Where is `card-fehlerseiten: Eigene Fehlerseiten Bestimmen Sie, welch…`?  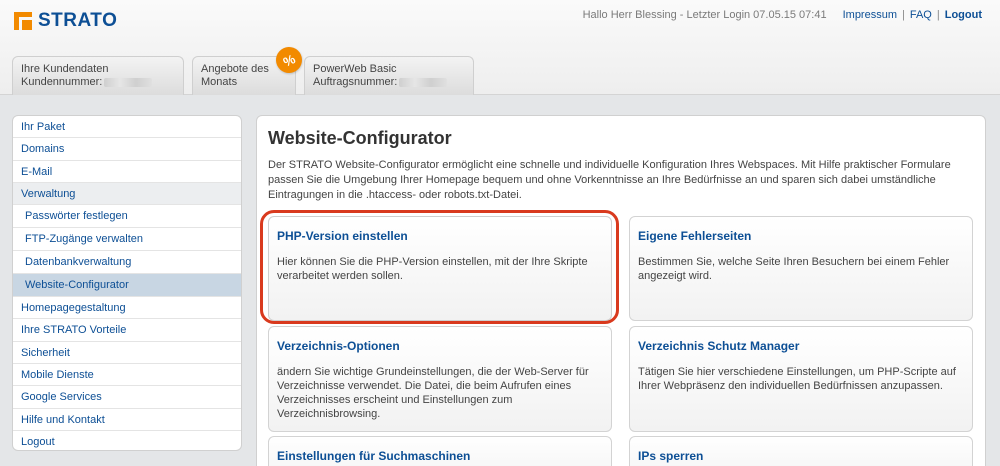 card-fehlerseiten: Eigene Fehlerseiten Bestimmen Sie, welch… is located at coordinates (801, 268).